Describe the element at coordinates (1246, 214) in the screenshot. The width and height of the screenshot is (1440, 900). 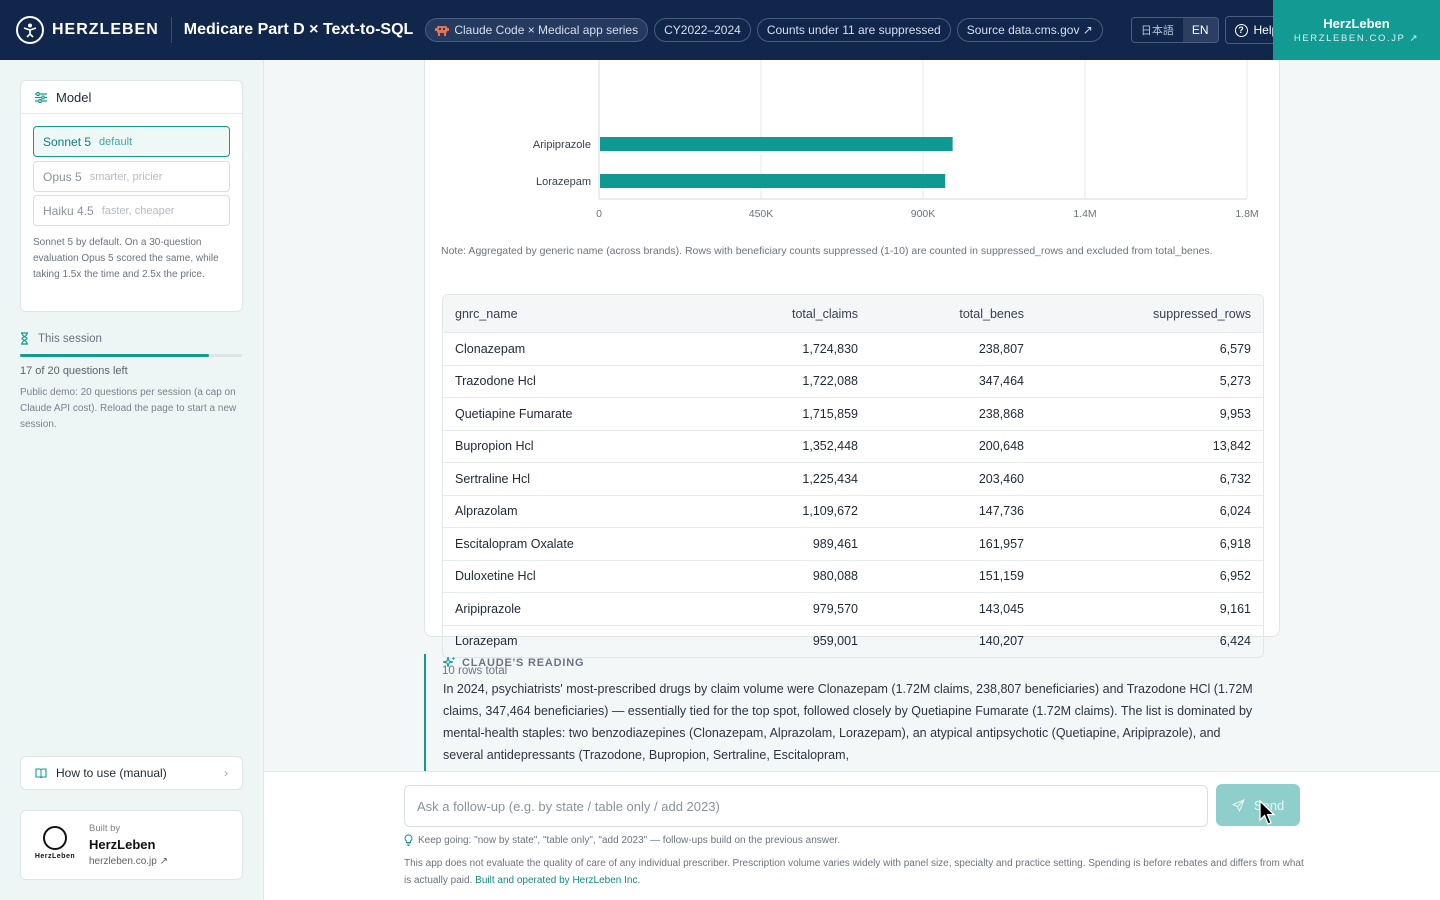
I see `x-tick-label: 1.8M` at that location.